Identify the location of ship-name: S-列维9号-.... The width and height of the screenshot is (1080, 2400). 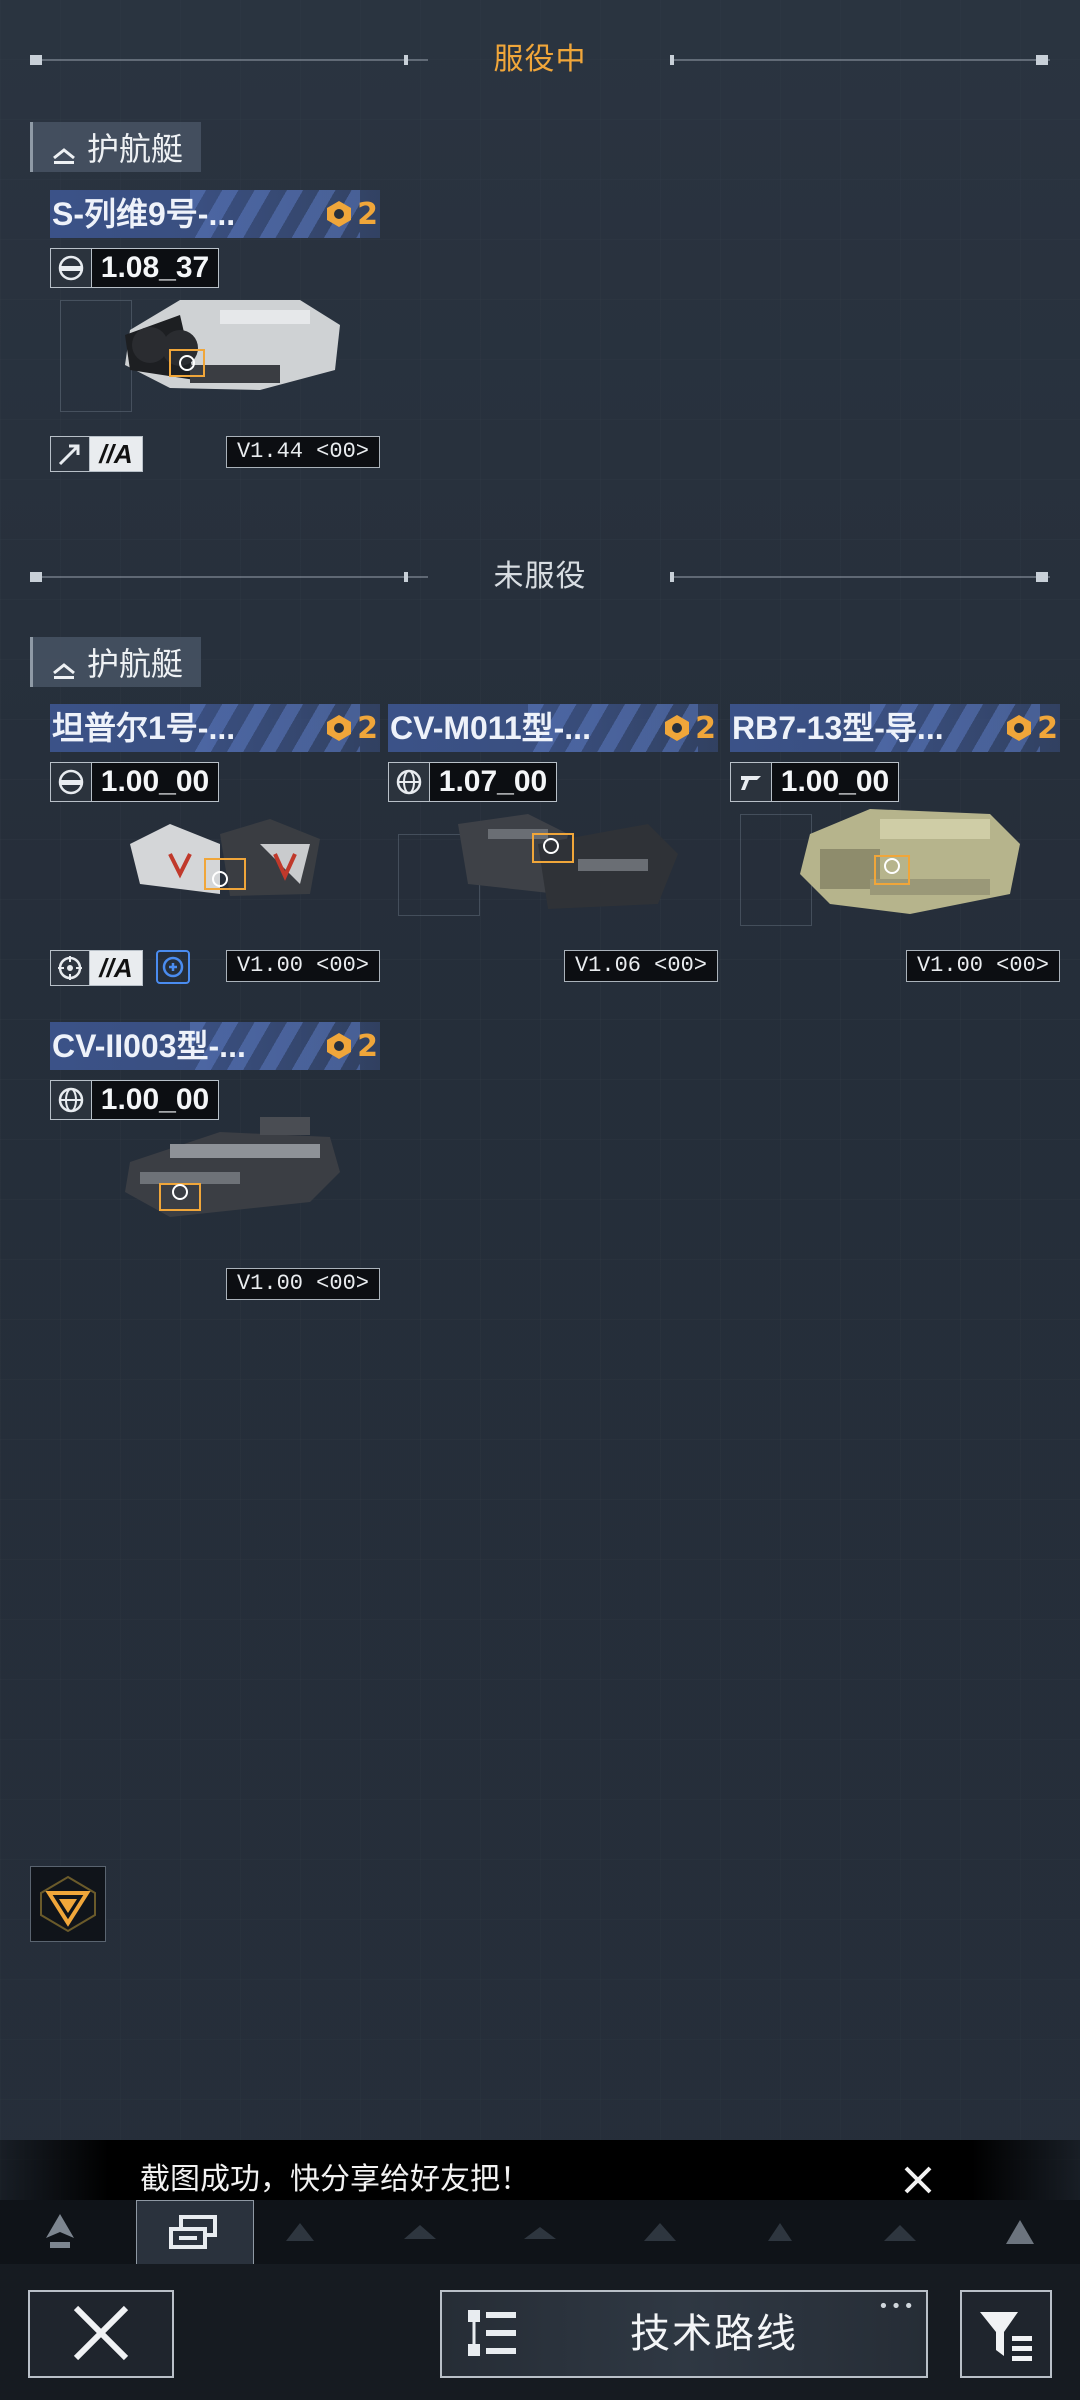
(144, 214).